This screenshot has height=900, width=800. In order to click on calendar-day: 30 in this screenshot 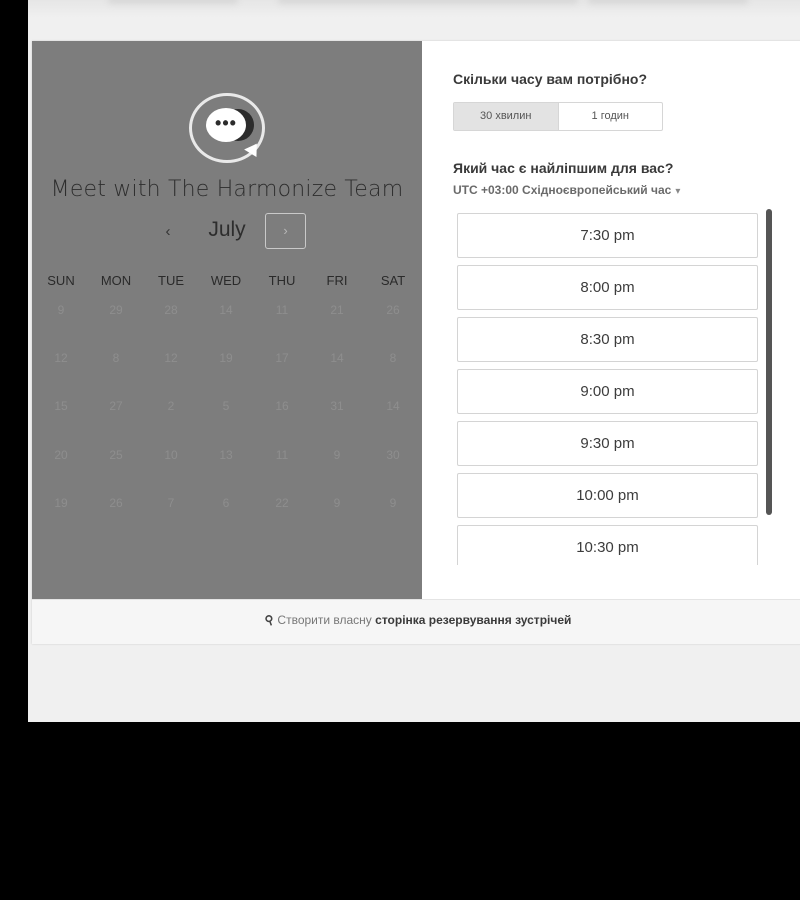, I will do `click(393, 455)`.